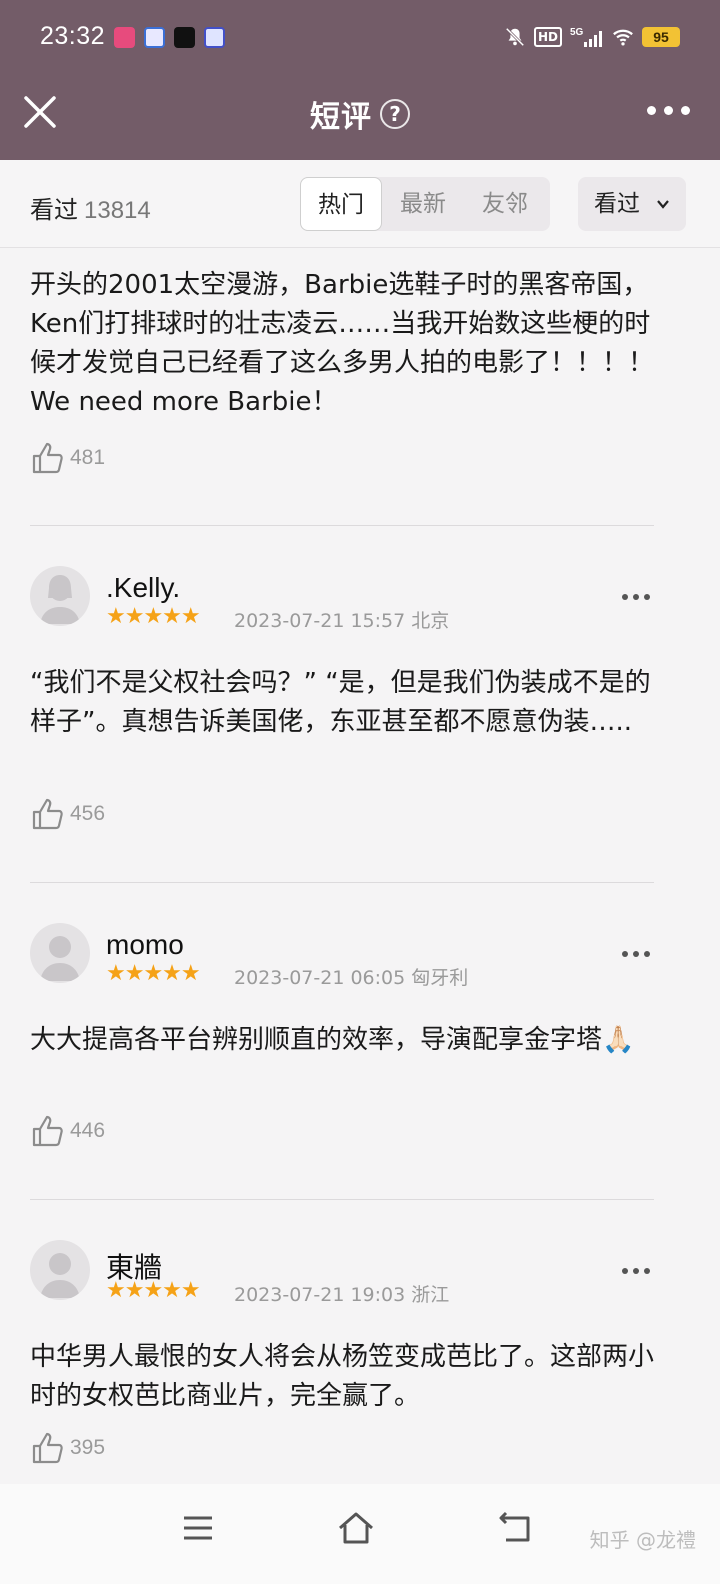 Image resolution: width=720 pixels, height=1584 pixels. What do you see at coordinates (586, 37) in the screenshot?
I see `signal-5g-icon: 5G` at bounding box center [586, 37].